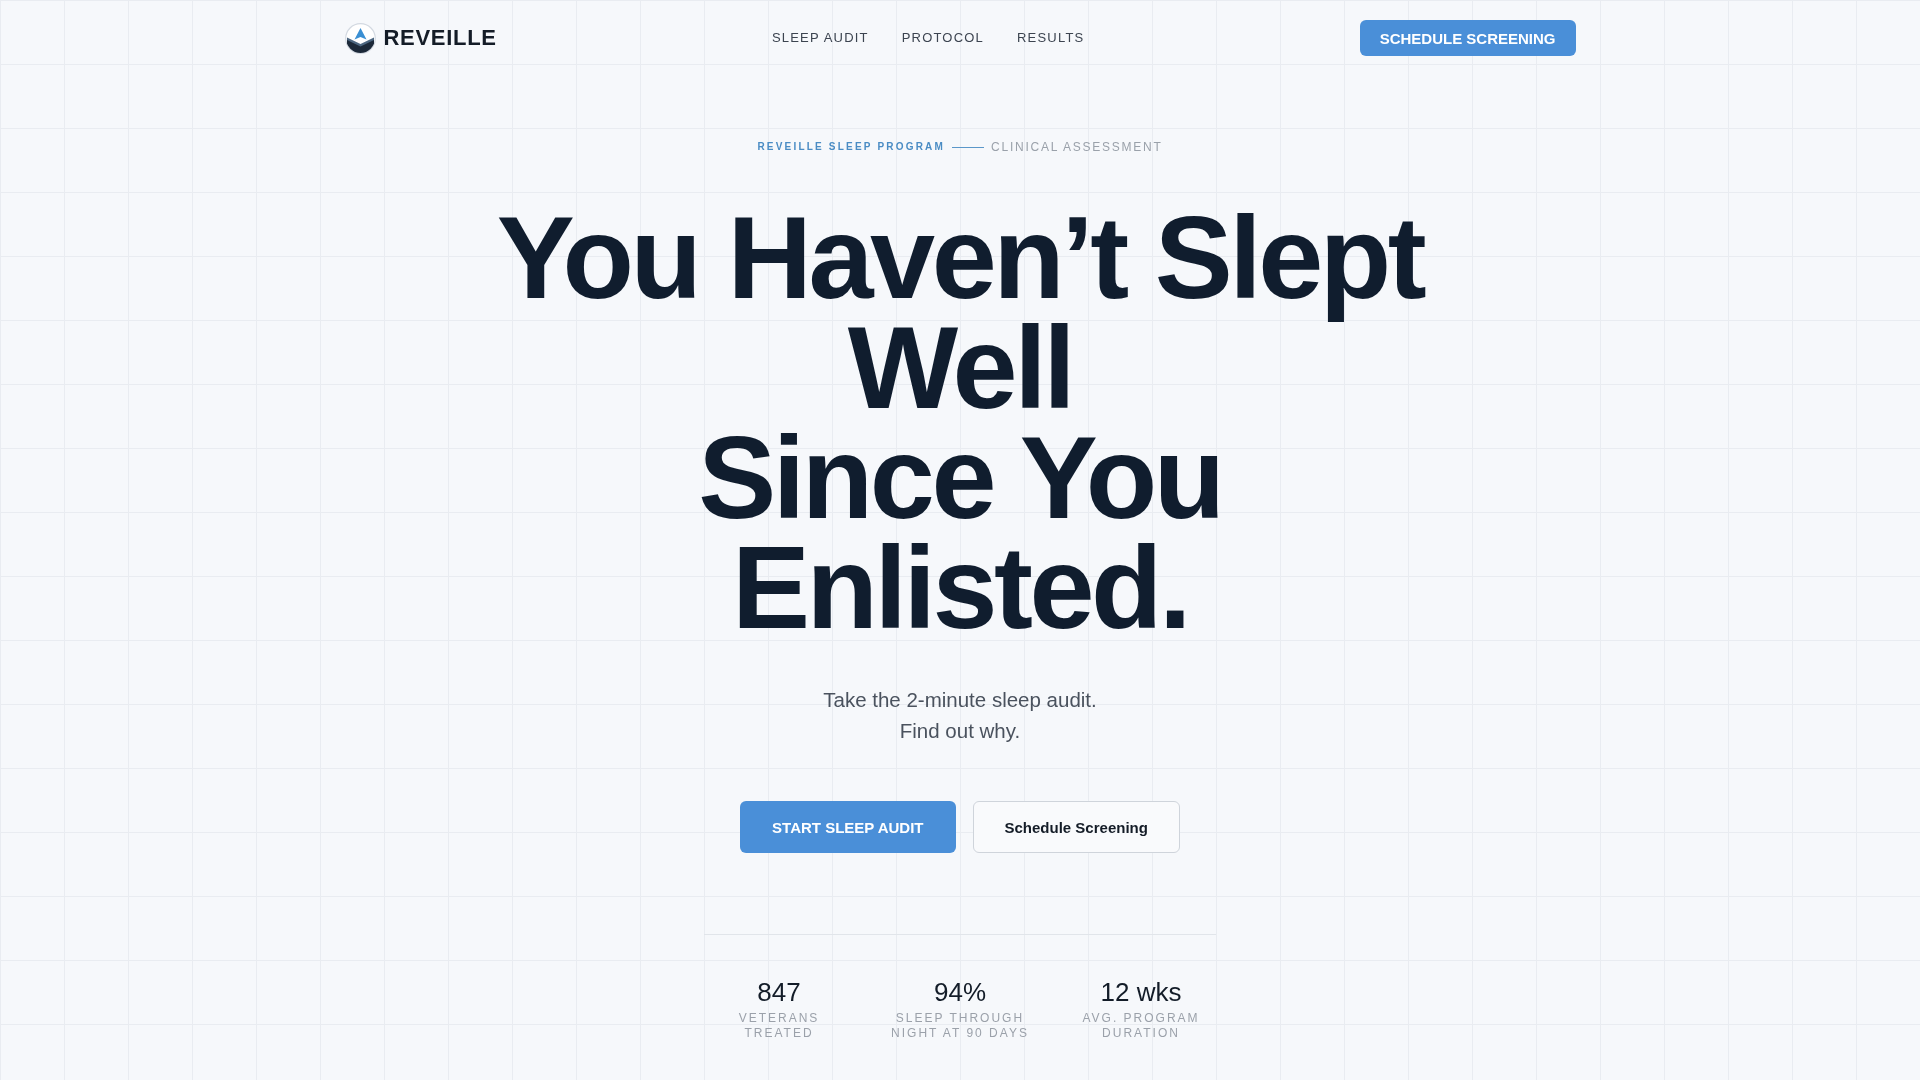  Describe the element at coordinates (1141, 1026) in the screenshot. I see `stat-label: AVG. PROGRAM DURATION` at that location.